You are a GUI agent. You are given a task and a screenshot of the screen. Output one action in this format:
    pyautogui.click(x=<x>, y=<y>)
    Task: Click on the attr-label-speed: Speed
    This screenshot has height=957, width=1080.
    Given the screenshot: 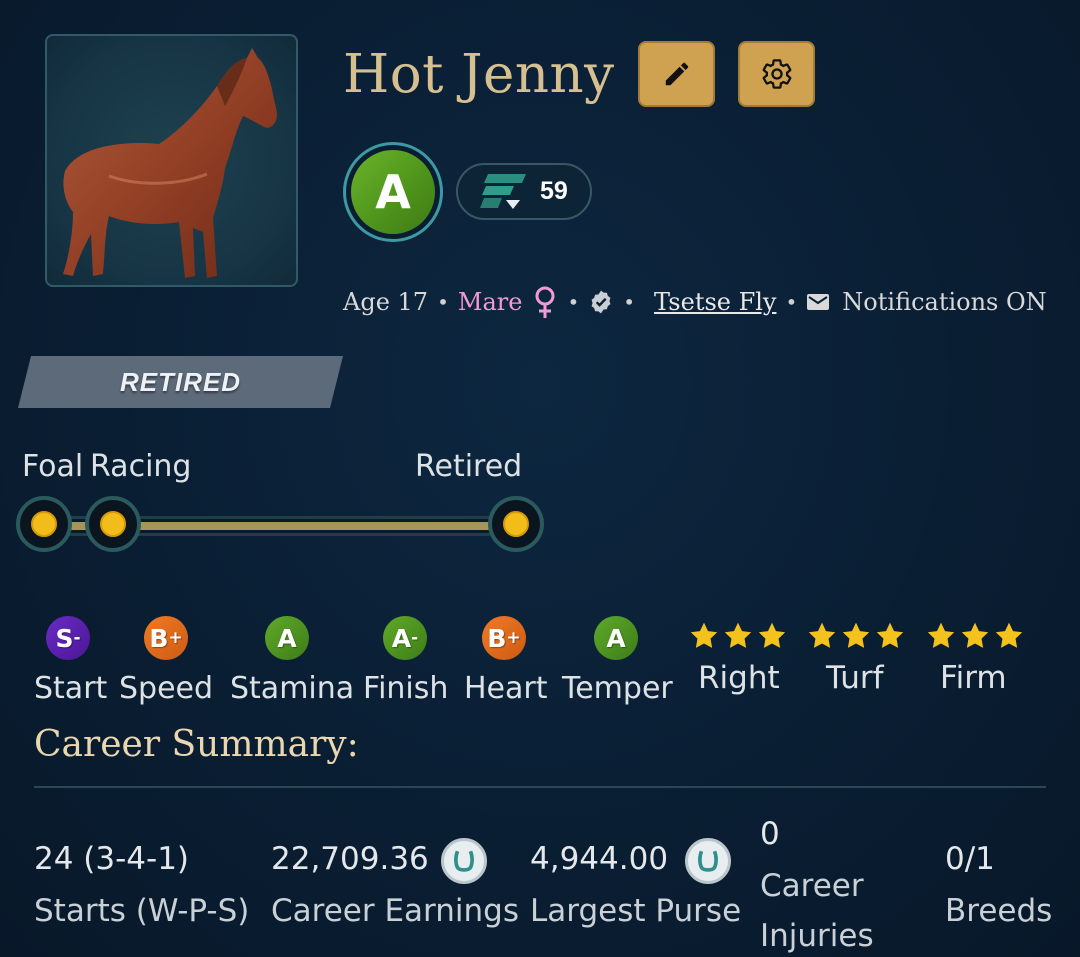 What is the action you would take?
    pyautogui.click(x=166, y=688)
    